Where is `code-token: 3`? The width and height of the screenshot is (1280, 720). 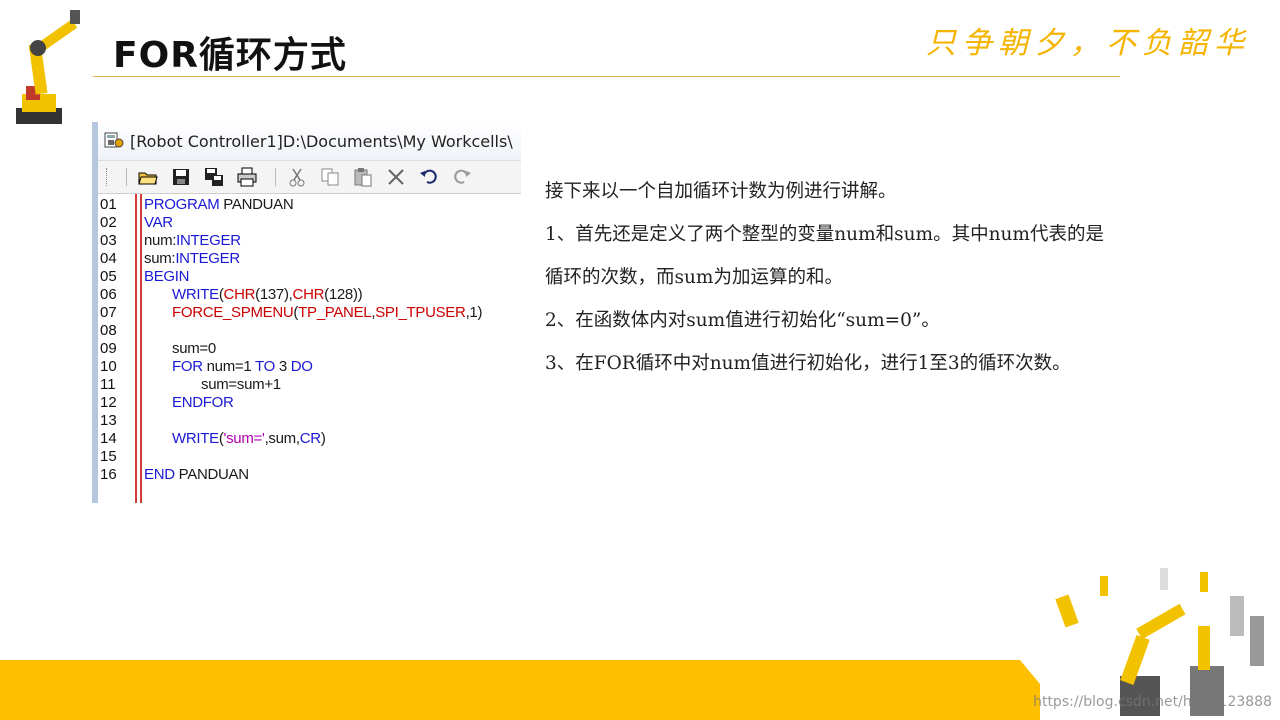
code-token: 3 is located at coordinates (282, 366).